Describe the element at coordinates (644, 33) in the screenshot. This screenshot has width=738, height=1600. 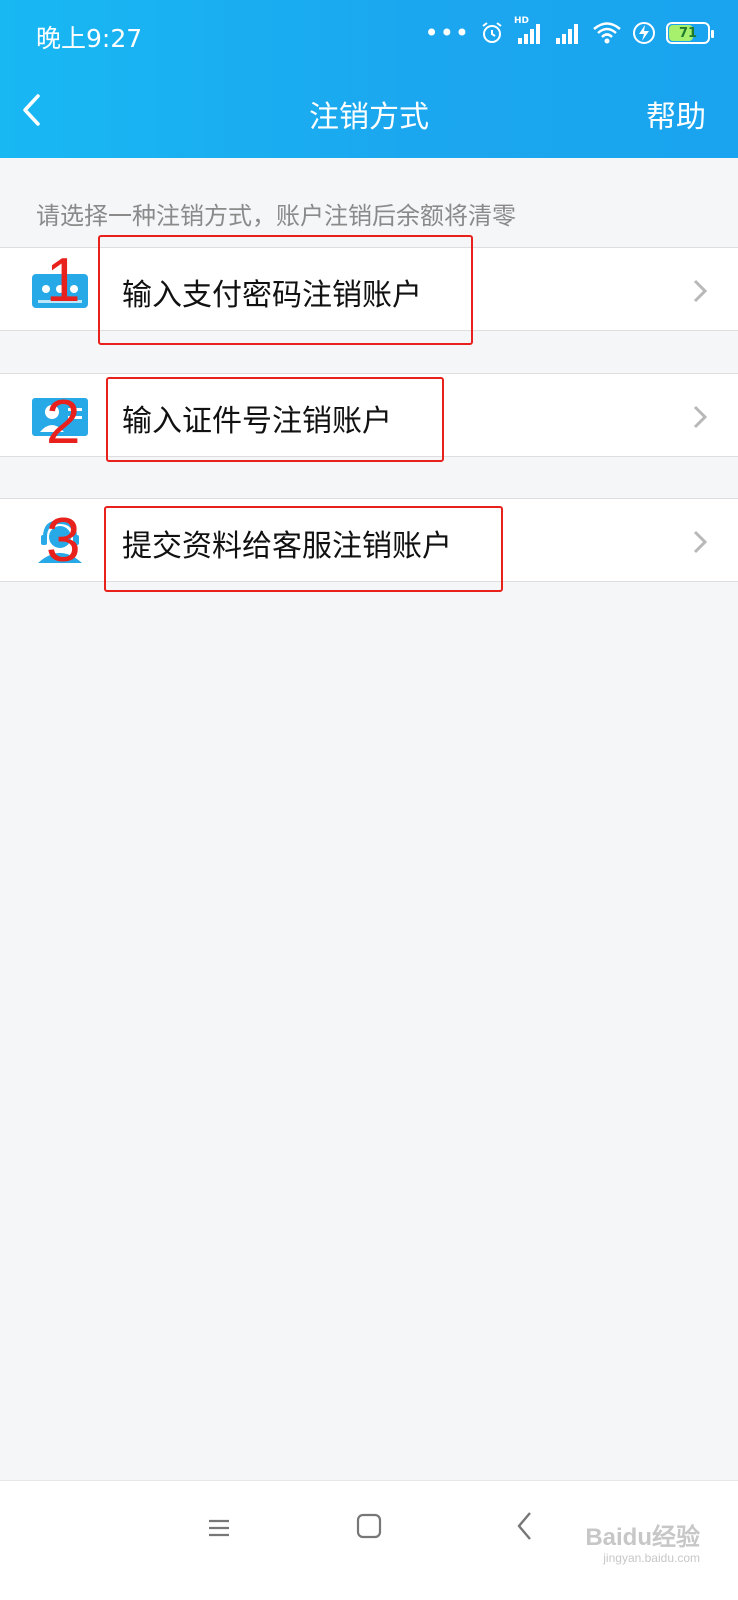
I see `power-saving-icon` at that location.